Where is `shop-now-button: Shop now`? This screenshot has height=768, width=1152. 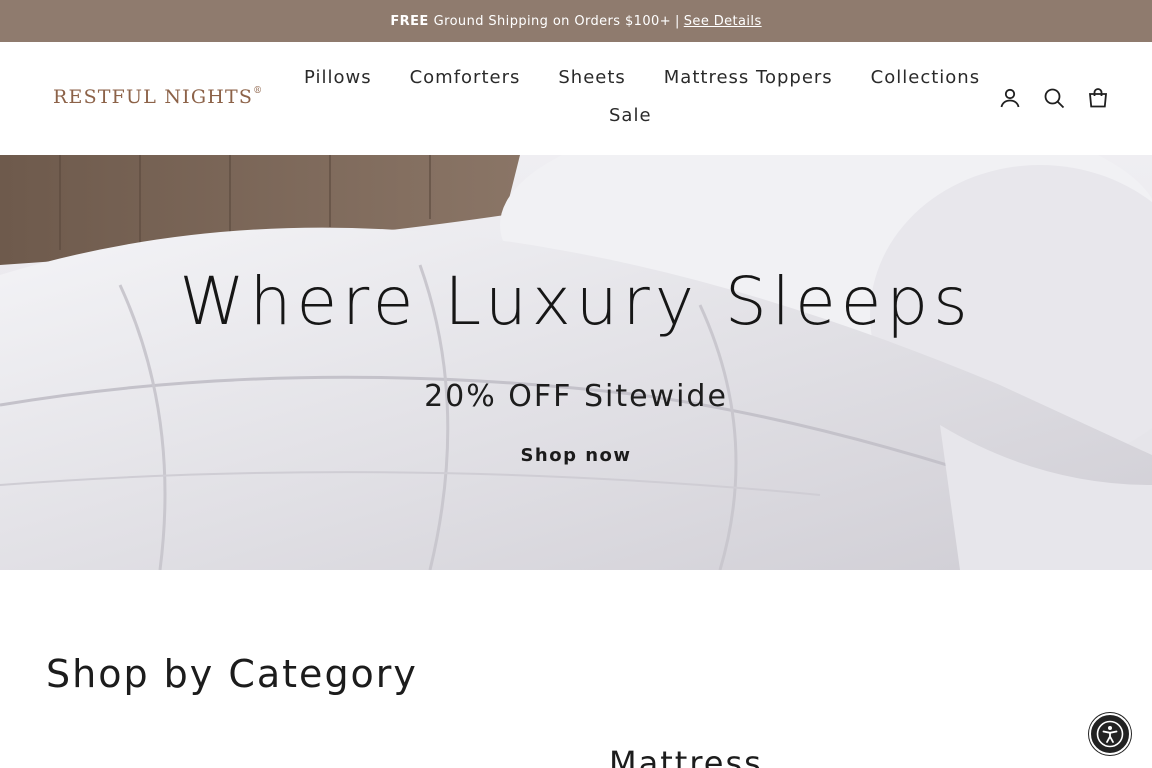
shop-now-button: Shop now is located at coordinates (575, 455).